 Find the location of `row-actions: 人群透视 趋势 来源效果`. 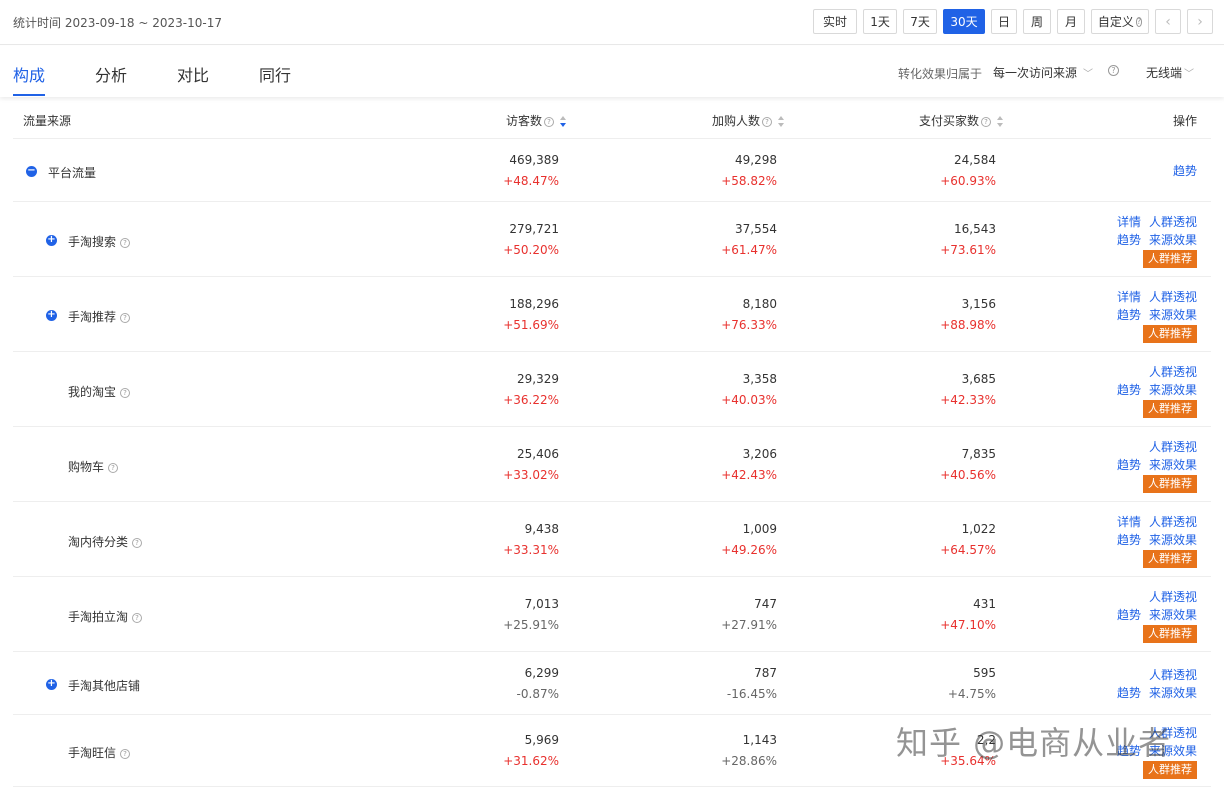

row-actions: 人群透视 趋势 来源效果 is located at coordinates (1153, 684).